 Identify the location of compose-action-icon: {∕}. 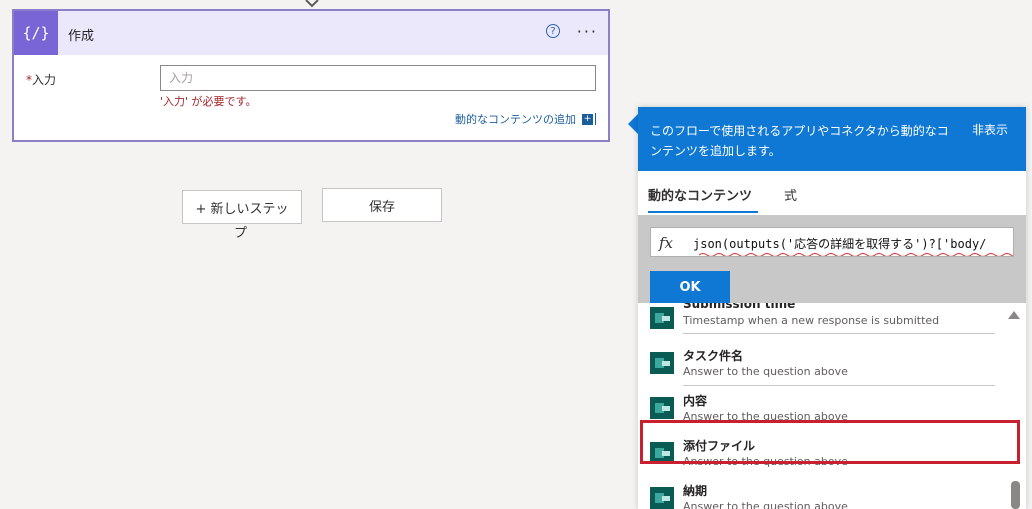
(36, 33).